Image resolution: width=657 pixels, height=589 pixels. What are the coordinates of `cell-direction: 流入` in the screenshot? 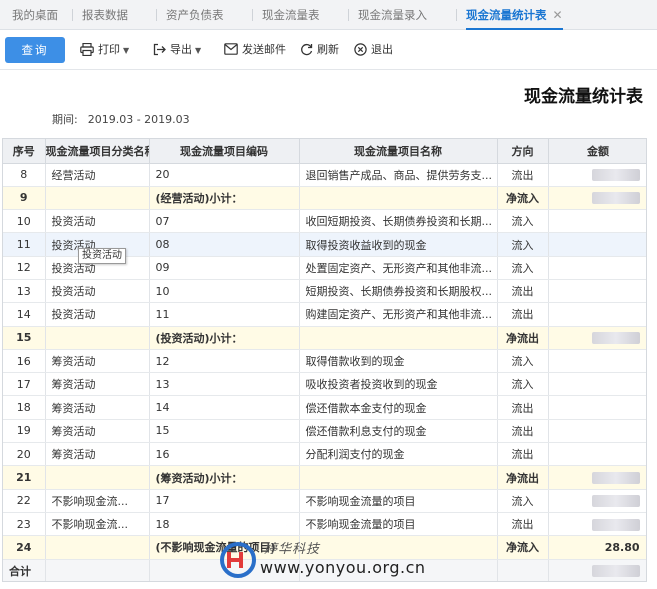 It's located at (523, 221).